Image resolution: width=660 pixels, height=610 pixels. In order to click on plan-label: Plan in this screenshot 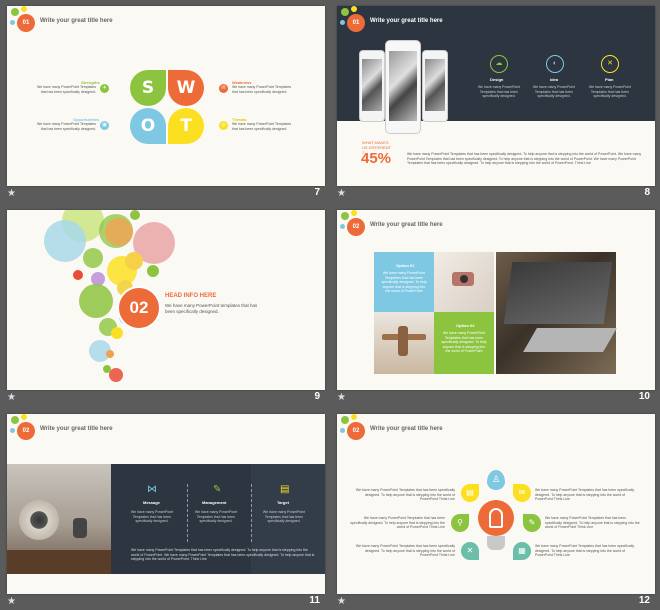, I will do `click(609, 79)`.